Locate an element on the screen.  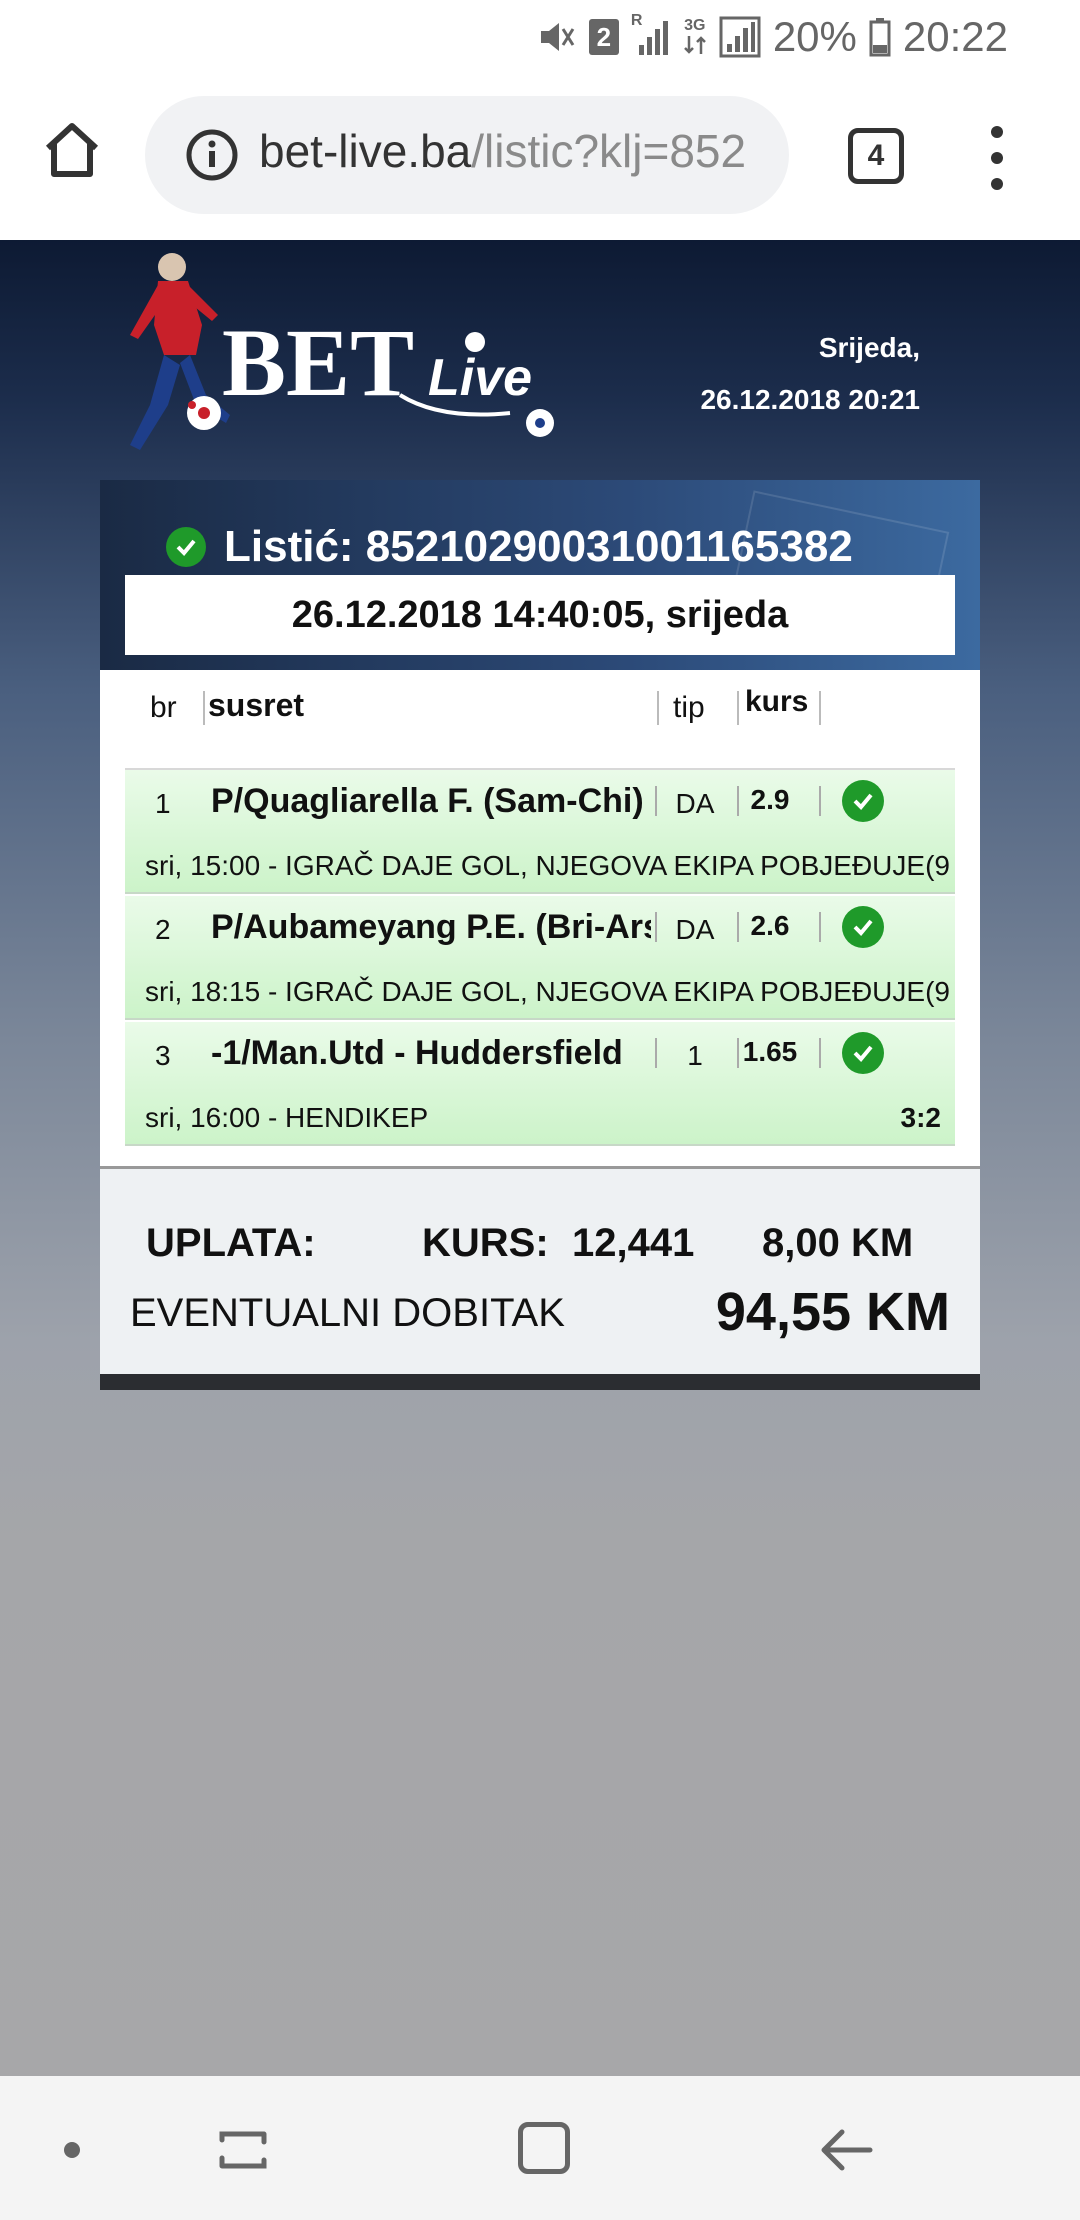
signal-icon is located at coordinates (740, 37).